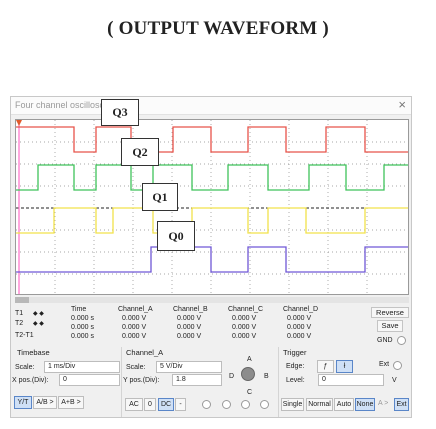  I want to click on waveform-label-q3: Q3, so click(120, 112).